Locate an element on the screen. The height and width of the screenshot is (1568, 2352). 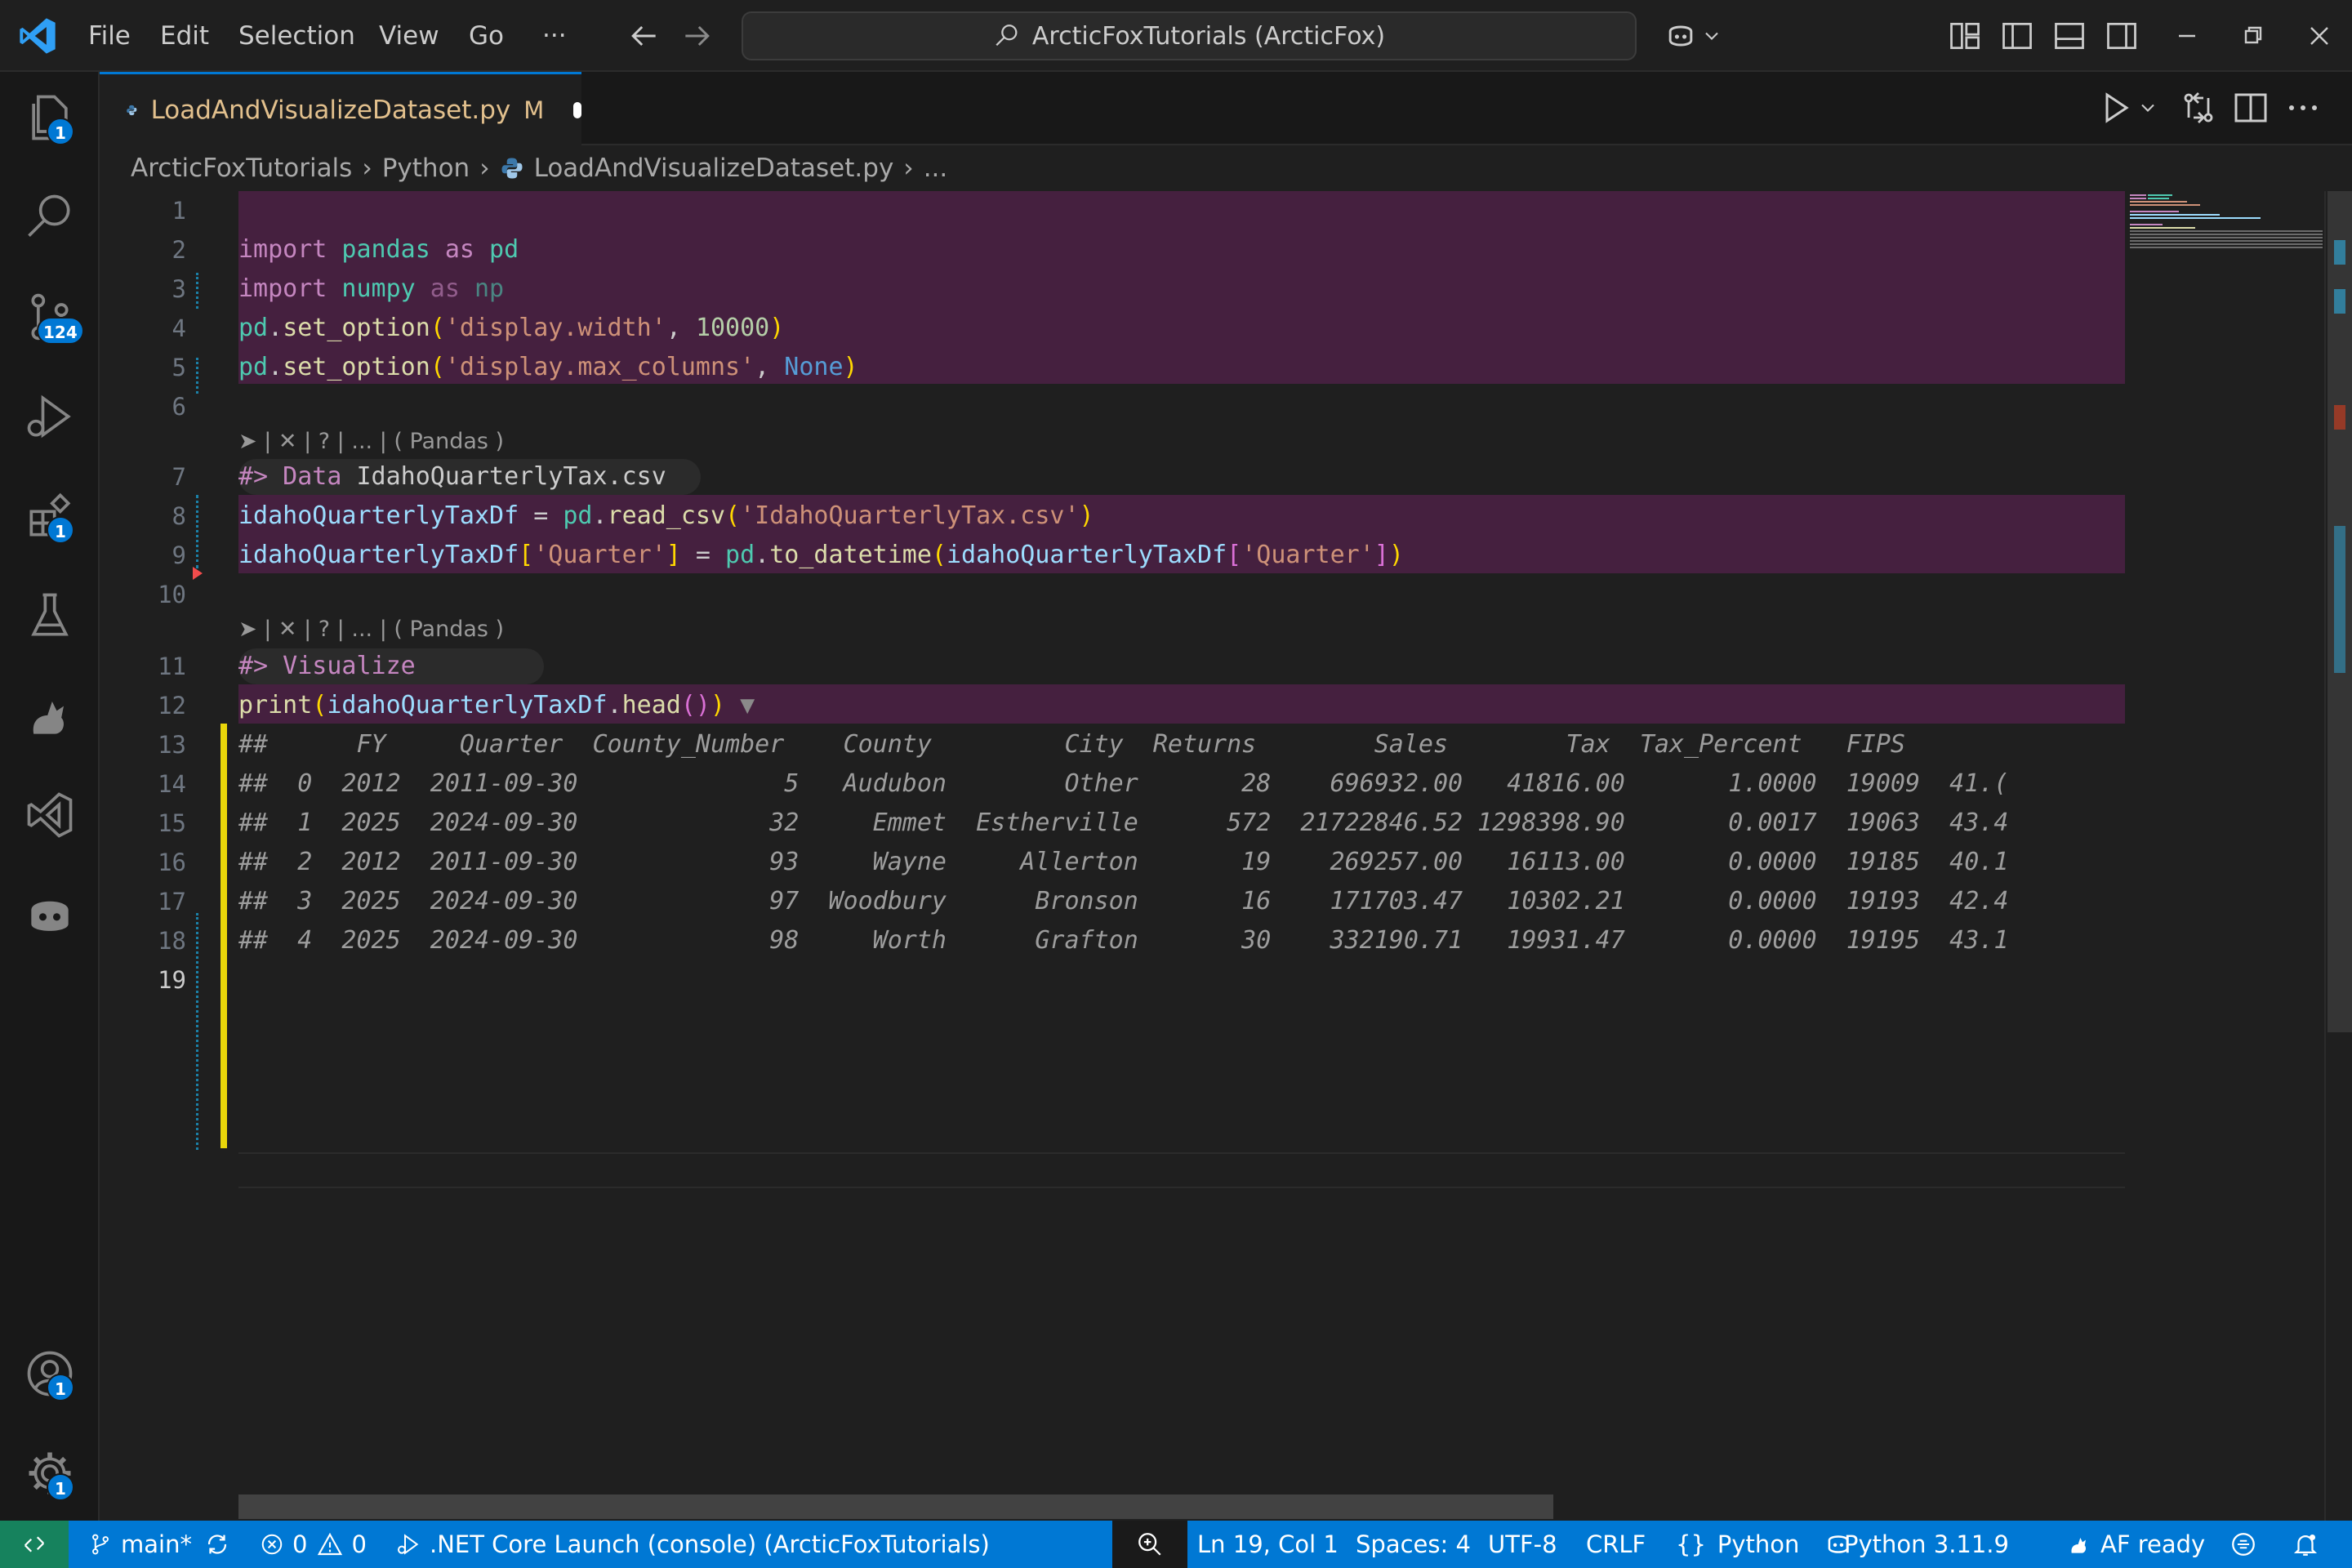
error-icon is located at coordinates (272, 1544).